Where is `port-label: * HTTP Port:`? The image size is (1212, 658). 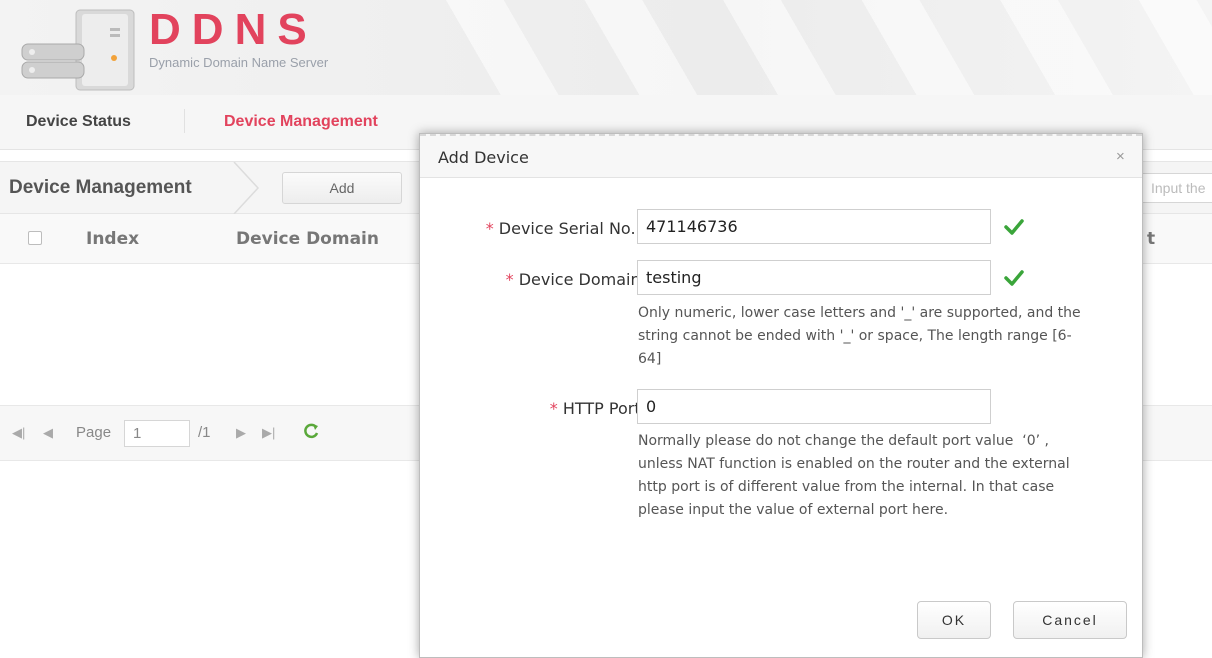
port-label: * HTTP Port: is located at coordinates (598, 408).